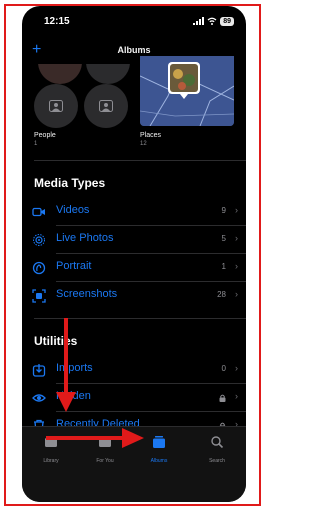 Image resolution: width=320 pixels, height=512 pixels. What do you see at coordinates (95, 383) in the screenshot?
I see `annotation-arrows` at bounding box center [95, 383].